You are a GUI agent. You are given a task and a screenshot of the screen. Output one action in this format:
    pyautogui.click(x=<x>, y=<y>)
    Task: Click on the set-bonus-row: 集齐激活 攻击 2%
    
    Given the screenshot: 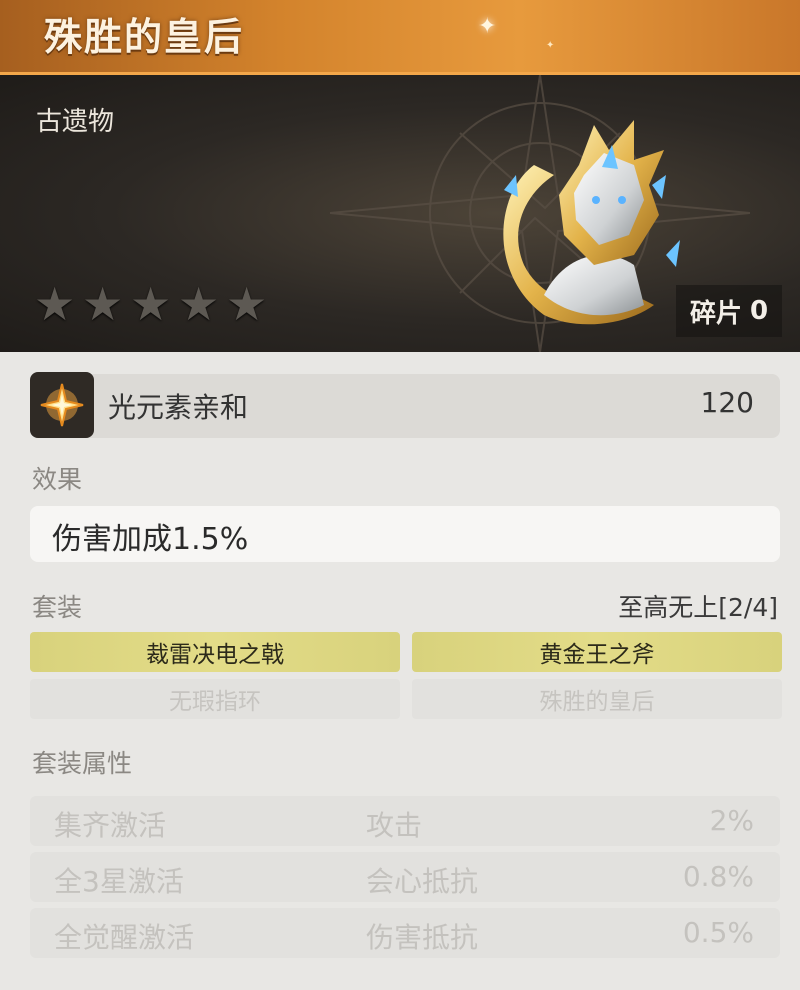 What is the action you would take?
    pyautogui.click(x=405, y=821)
    